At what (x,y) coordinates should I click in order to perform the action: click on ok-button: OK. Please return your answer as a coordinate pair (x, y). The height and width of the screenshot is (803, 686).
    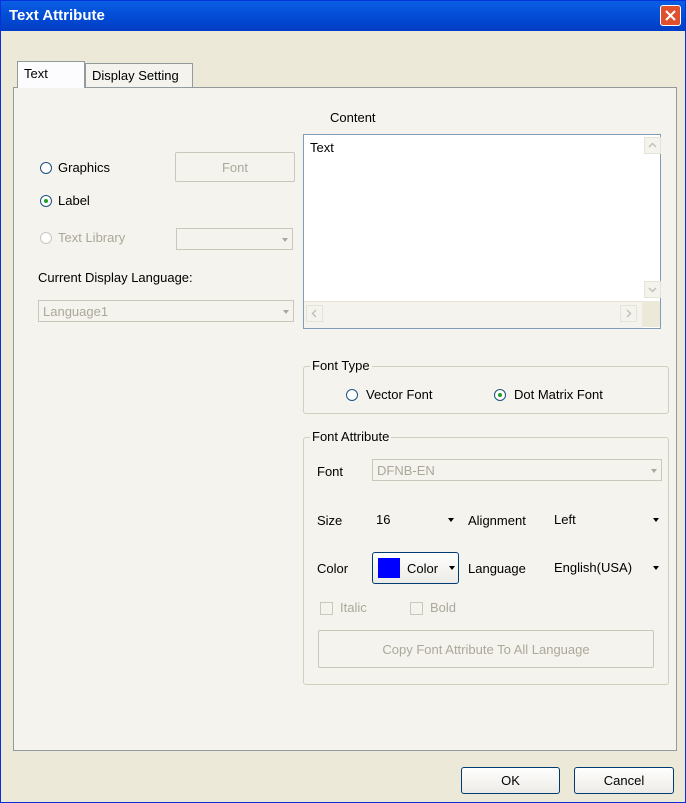
    Looking at the image, I should click on (510, 780).